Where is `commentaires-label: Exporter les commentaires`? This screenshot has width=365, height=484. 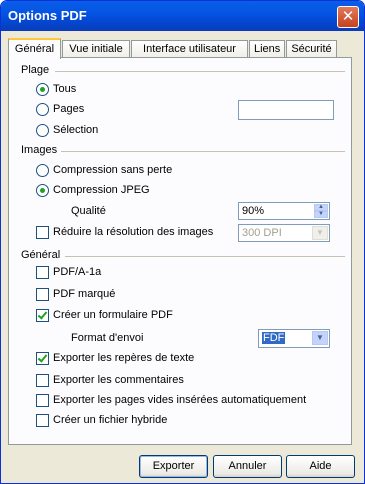
commentaires-label: Exporter les commentaires is located at coordinates (118, 380).